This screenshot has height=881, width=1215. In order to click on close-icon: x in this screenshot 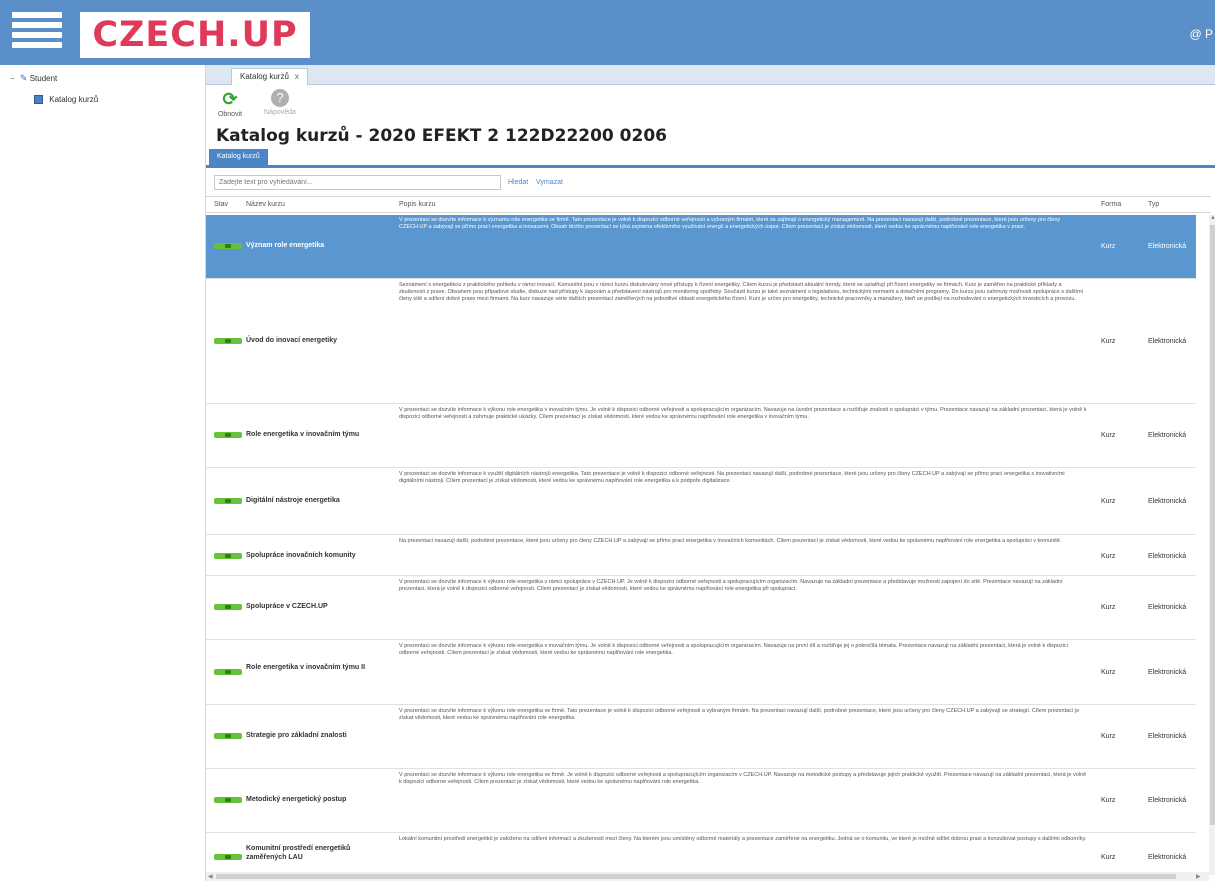, I will do `click(297, 76)`.